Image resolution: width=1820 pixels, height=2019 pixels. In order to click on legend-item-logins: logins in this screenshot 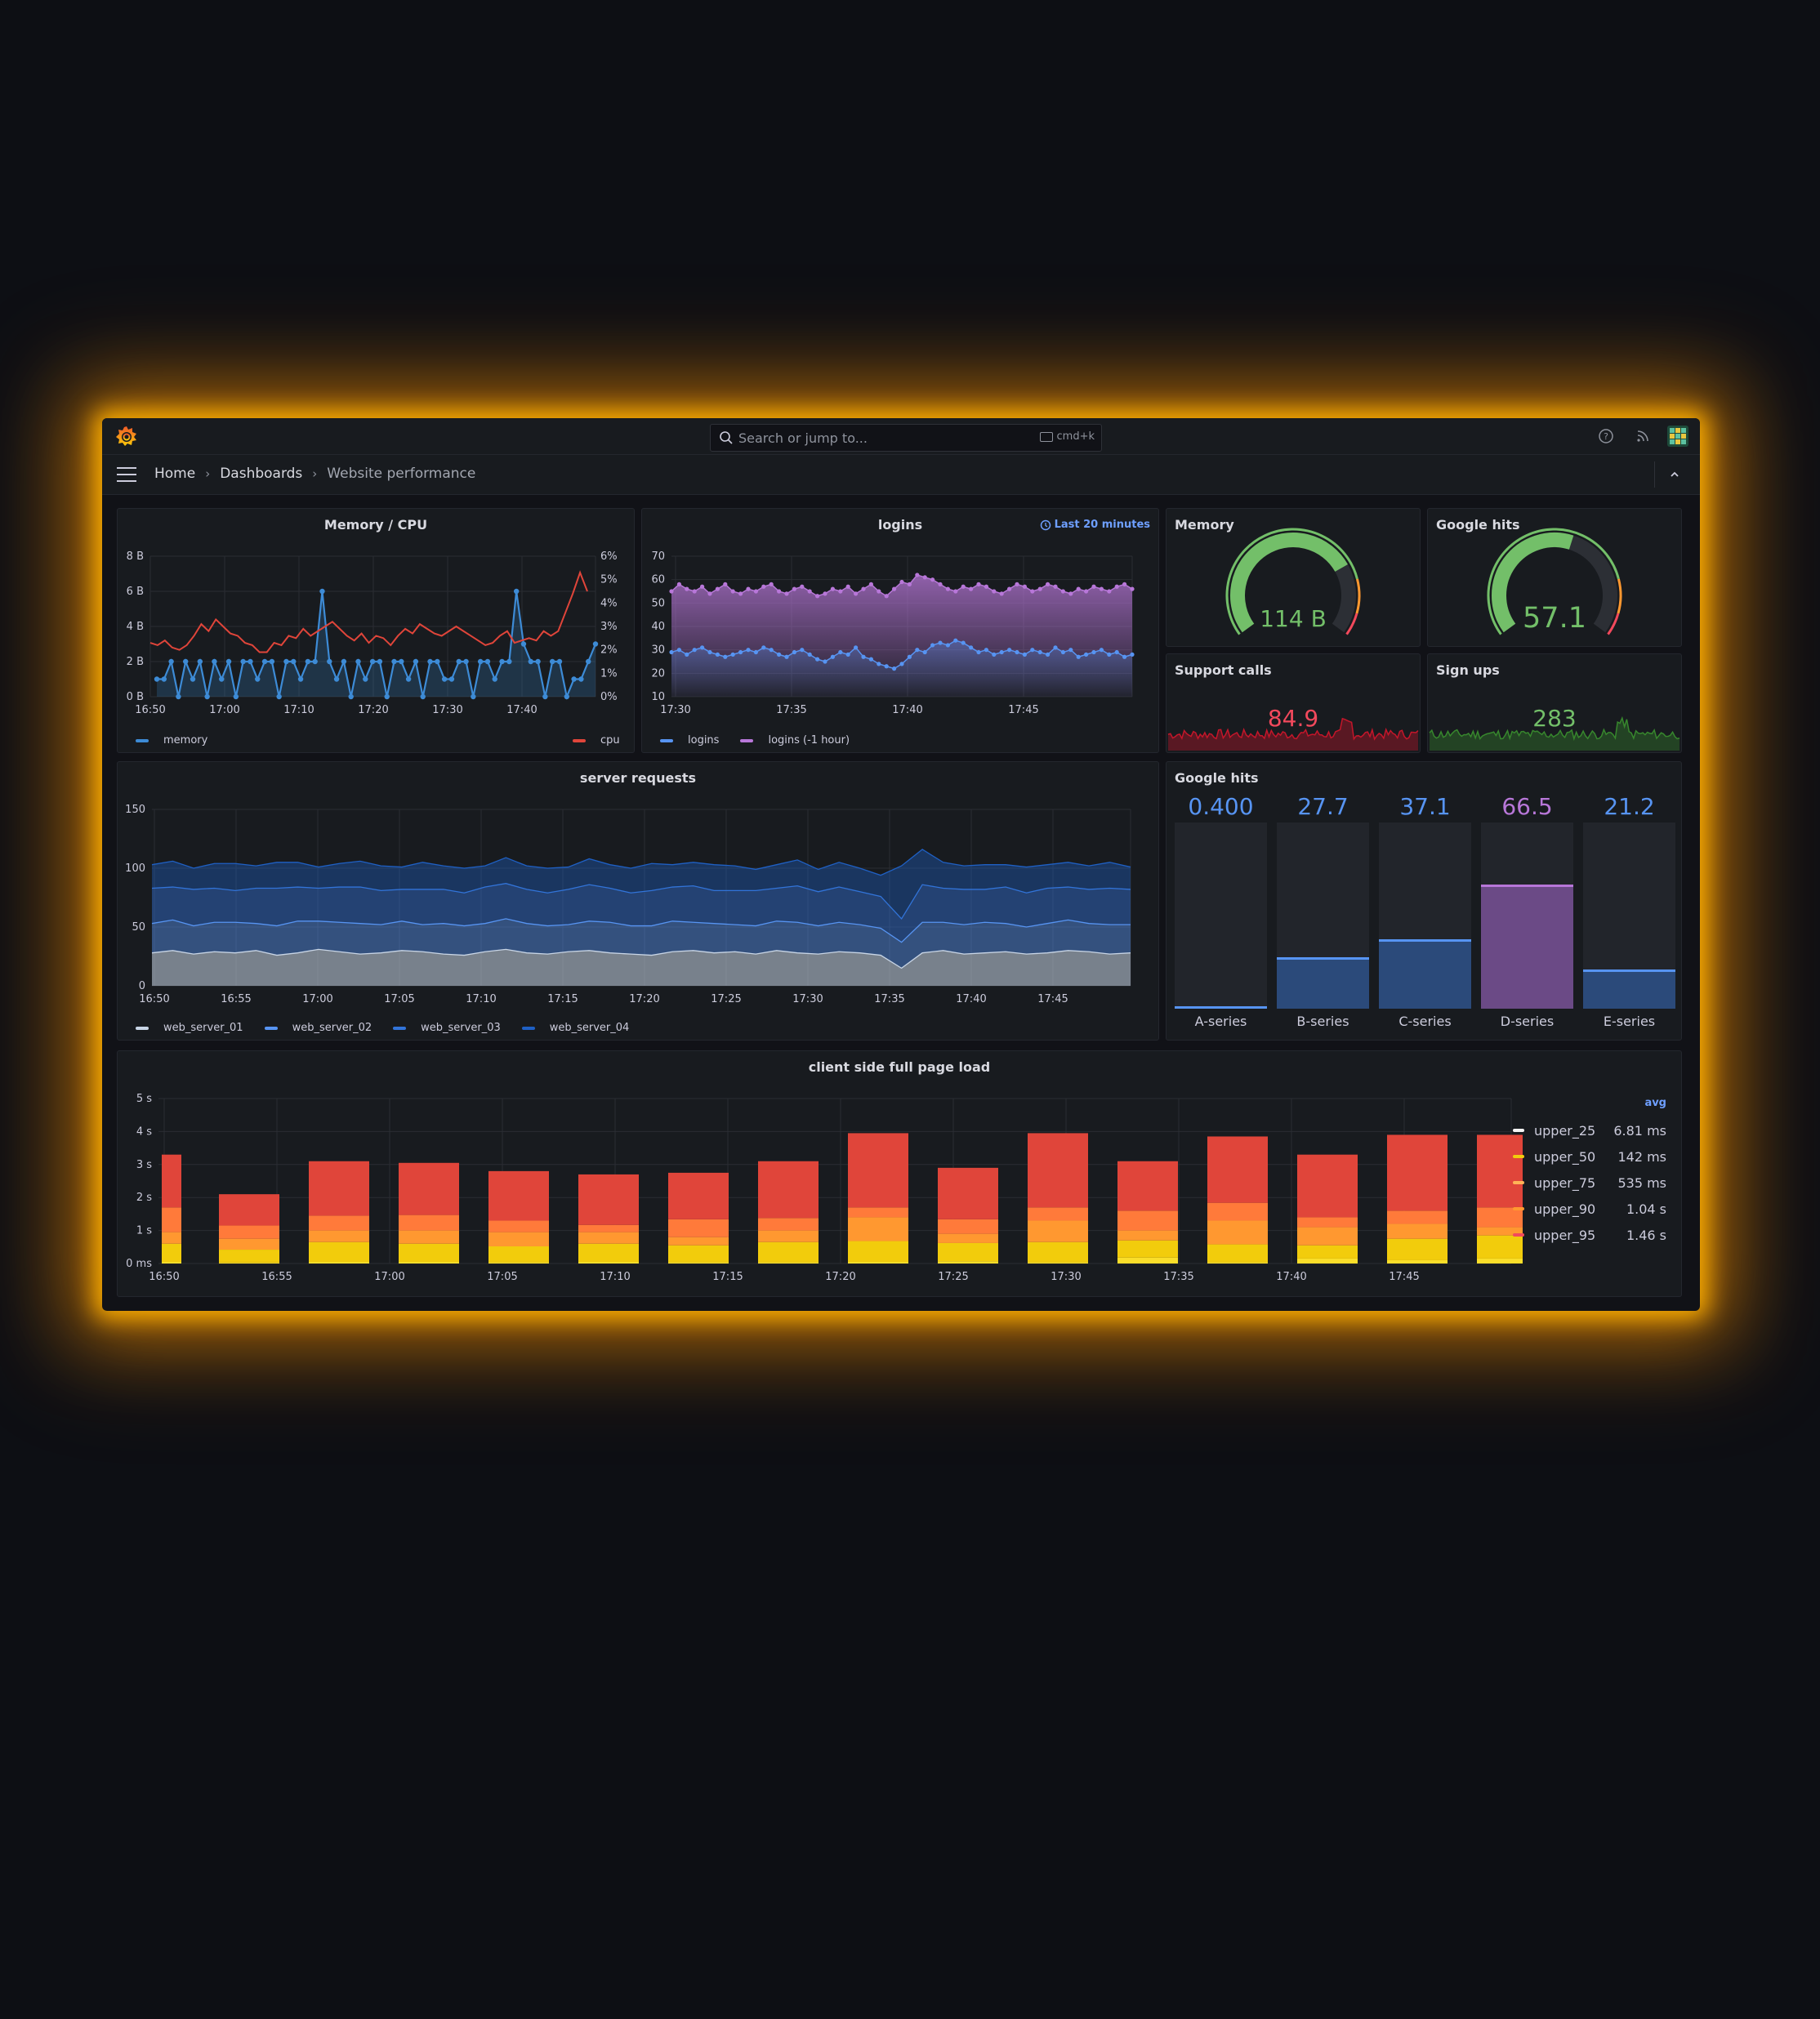, I will do `click(689, 741)`.